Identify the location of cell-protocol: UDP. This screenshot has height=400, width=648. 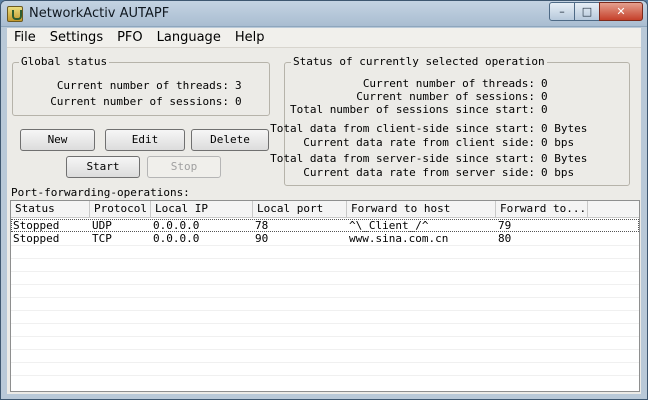
(102, 225).